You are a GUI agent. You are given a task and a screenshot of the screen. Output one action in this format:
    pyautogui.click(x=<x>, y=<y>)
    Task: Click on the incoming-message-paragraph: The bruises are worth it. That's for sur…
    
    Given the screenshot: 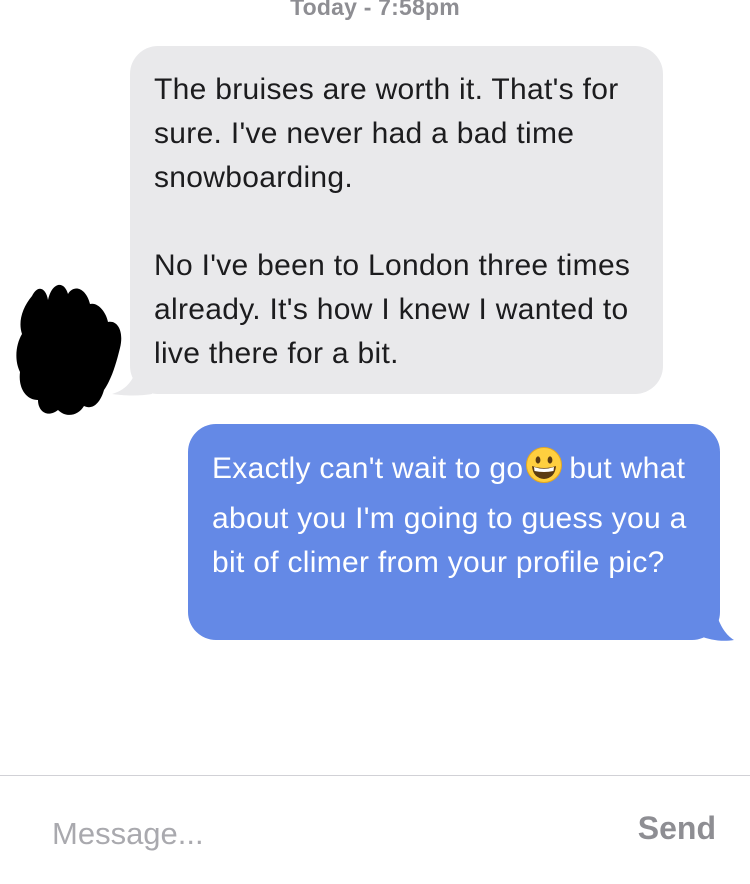 What is the action you would take?
    pyautogui.click(x=386, y=133)
    